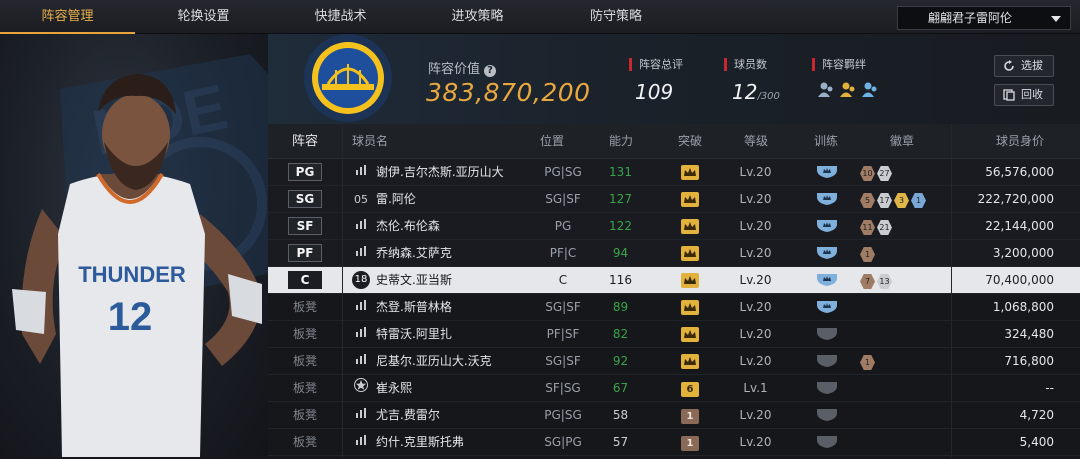 The image size is (1080, 459). Describe the element at coordinates (1023, 253) in the screenshot. I see `player-price: 3,200,000` at that location.